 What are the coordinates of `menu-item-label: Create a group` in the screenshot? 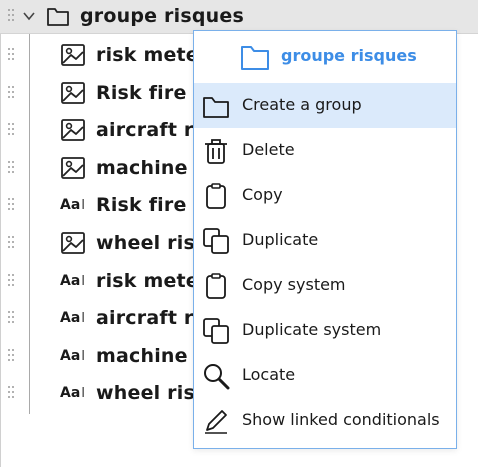 It's located at (302, 104).